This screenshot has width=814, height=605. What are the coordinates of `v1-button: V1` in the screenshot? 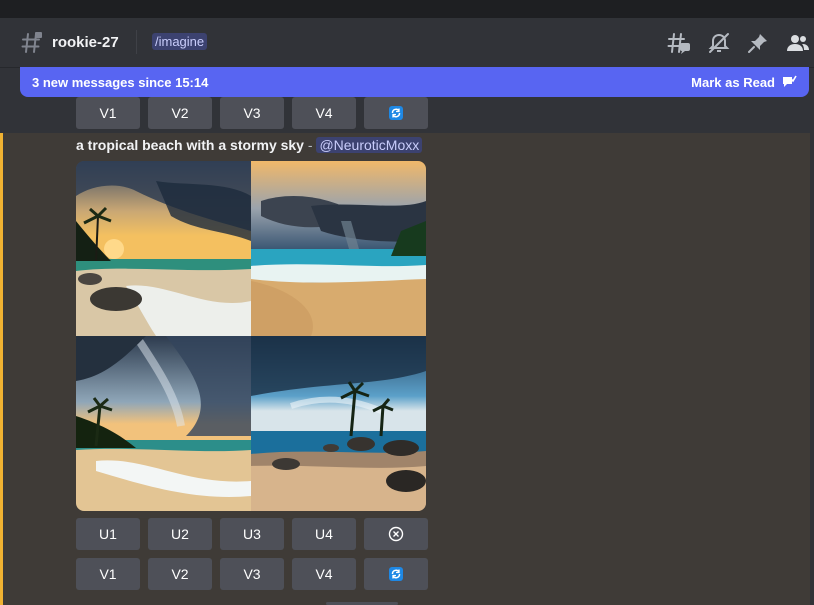 It's located at (108, 574).